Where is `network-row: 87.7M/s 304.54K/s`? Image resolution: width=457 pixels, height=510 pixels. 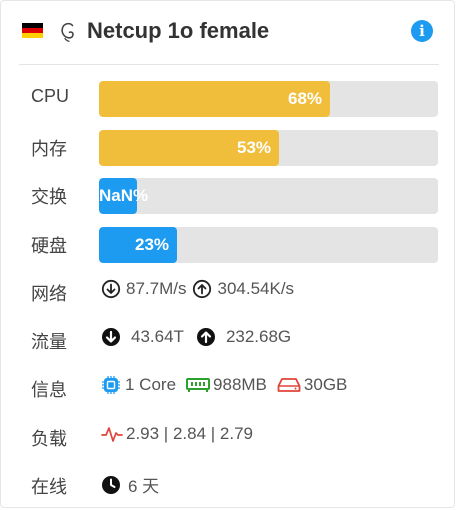
network-row: 87.7M/s 304.54K/s is located at coordinates (197, 289).